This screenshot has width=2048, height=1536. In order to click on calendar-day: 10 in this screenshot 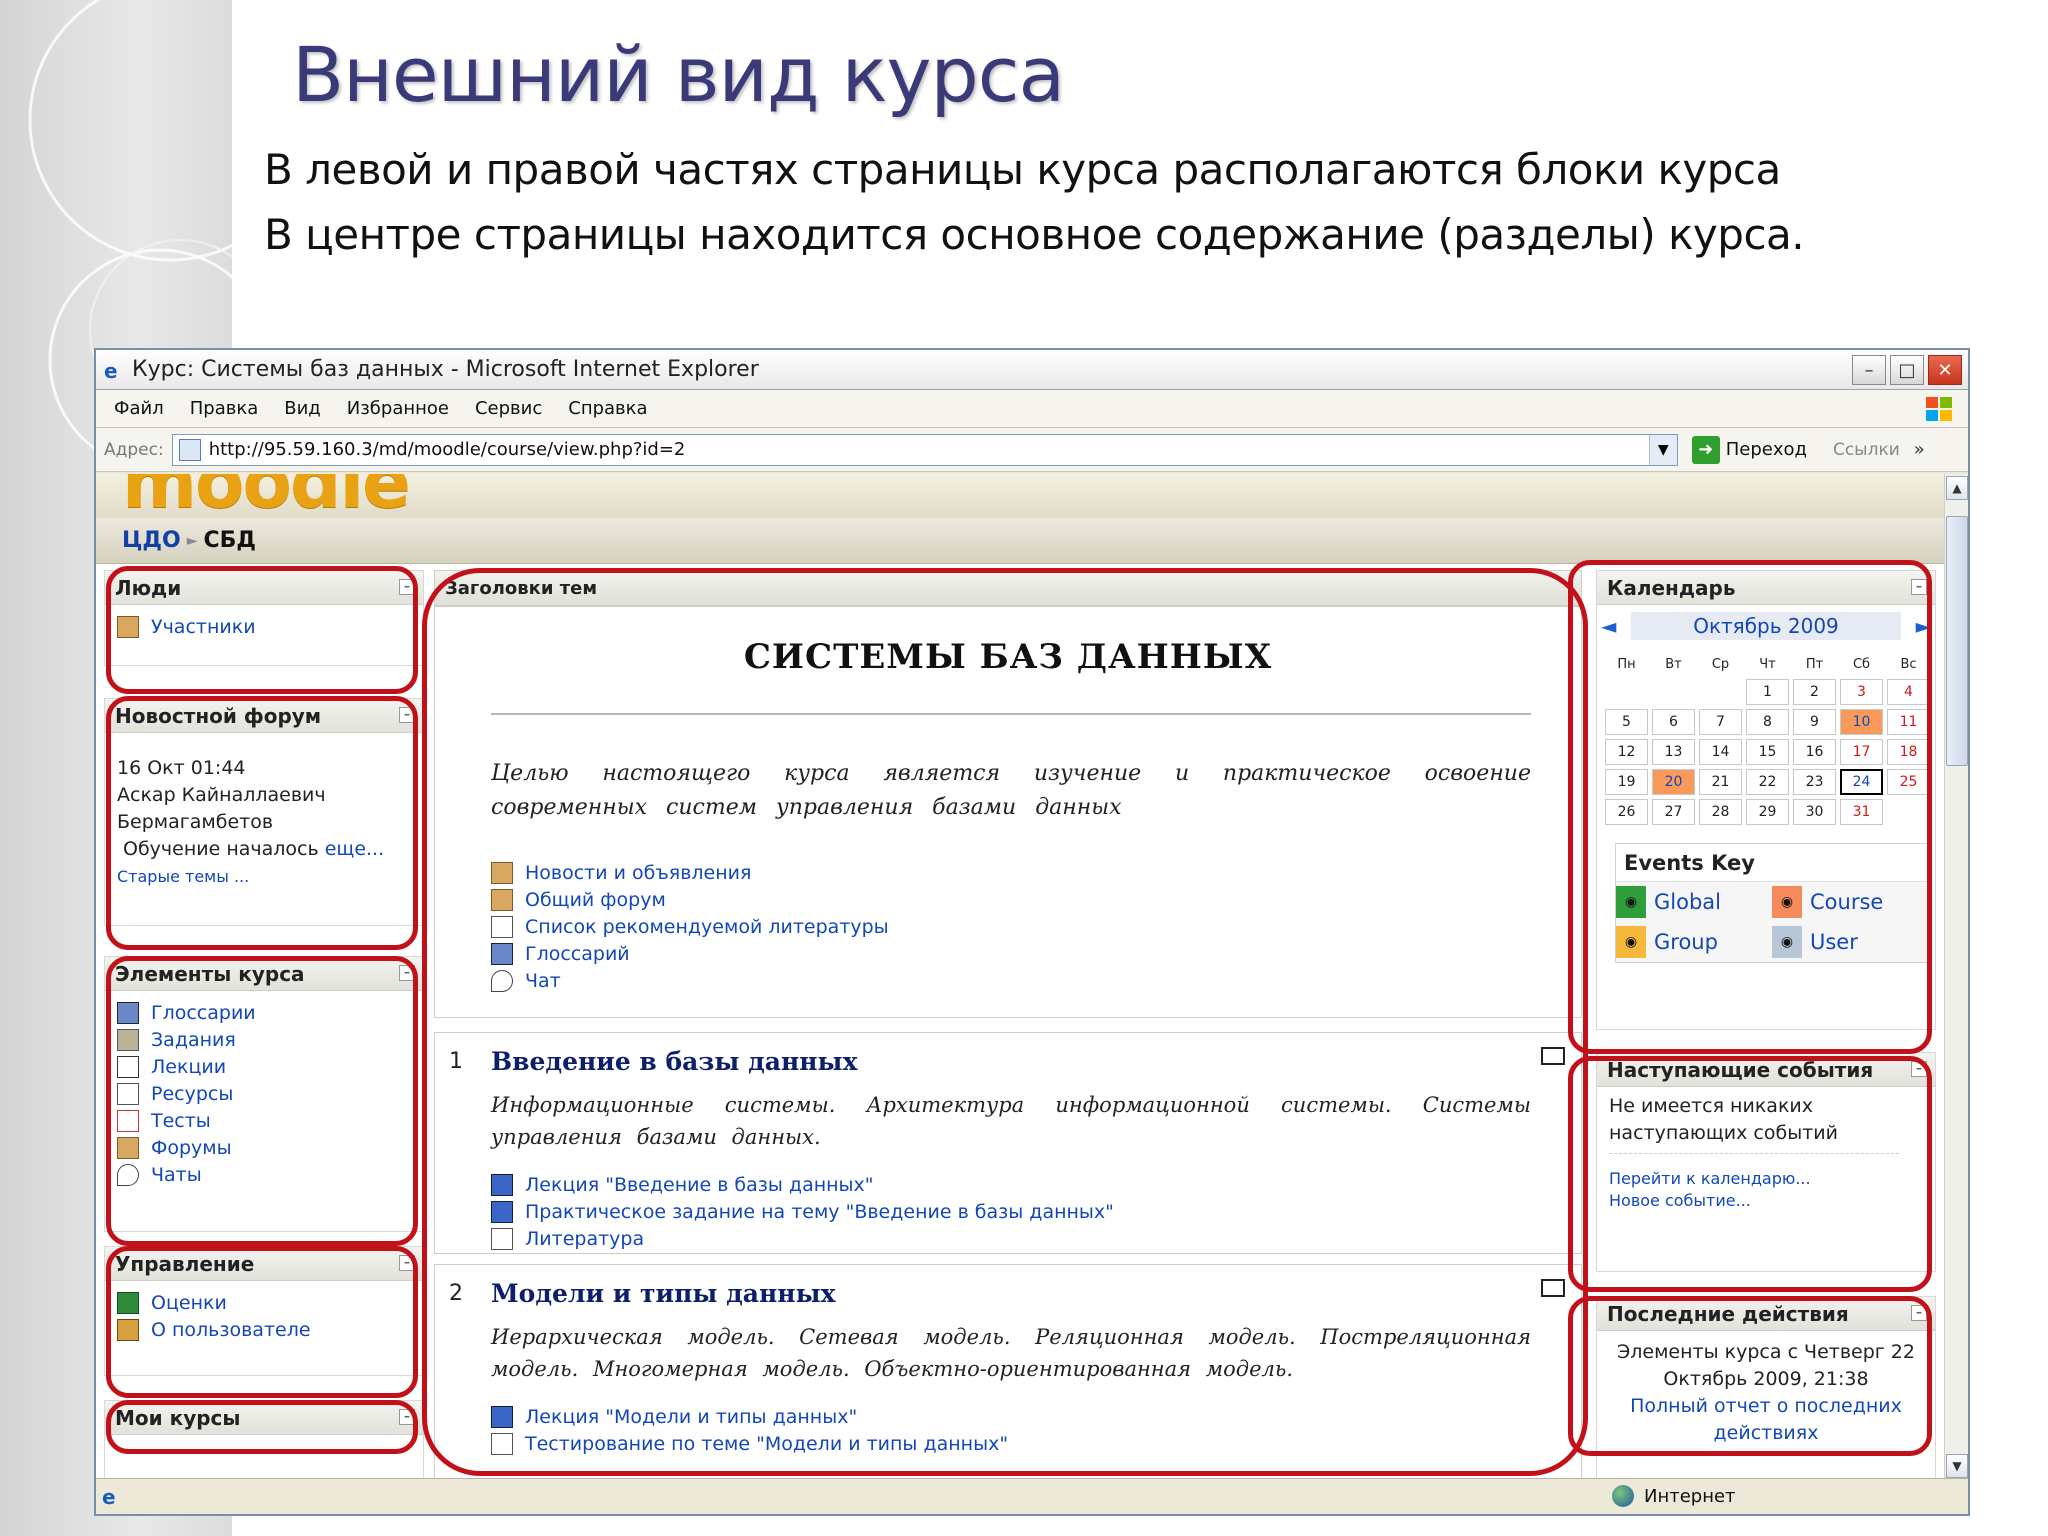, I will do `click(1861, 722)`.